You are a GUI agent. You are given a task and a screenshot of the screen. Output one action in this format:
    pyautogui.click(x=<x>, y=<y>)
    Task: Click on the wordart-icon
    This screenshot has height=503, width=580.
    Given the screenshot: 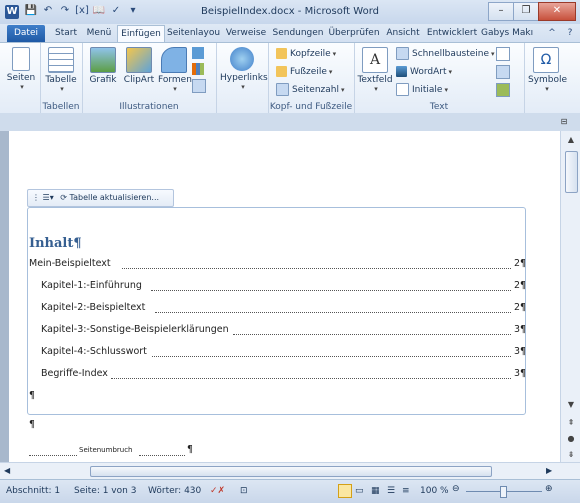 What is the action you would take?
    pyautogui.click(x=401, y=71)
    